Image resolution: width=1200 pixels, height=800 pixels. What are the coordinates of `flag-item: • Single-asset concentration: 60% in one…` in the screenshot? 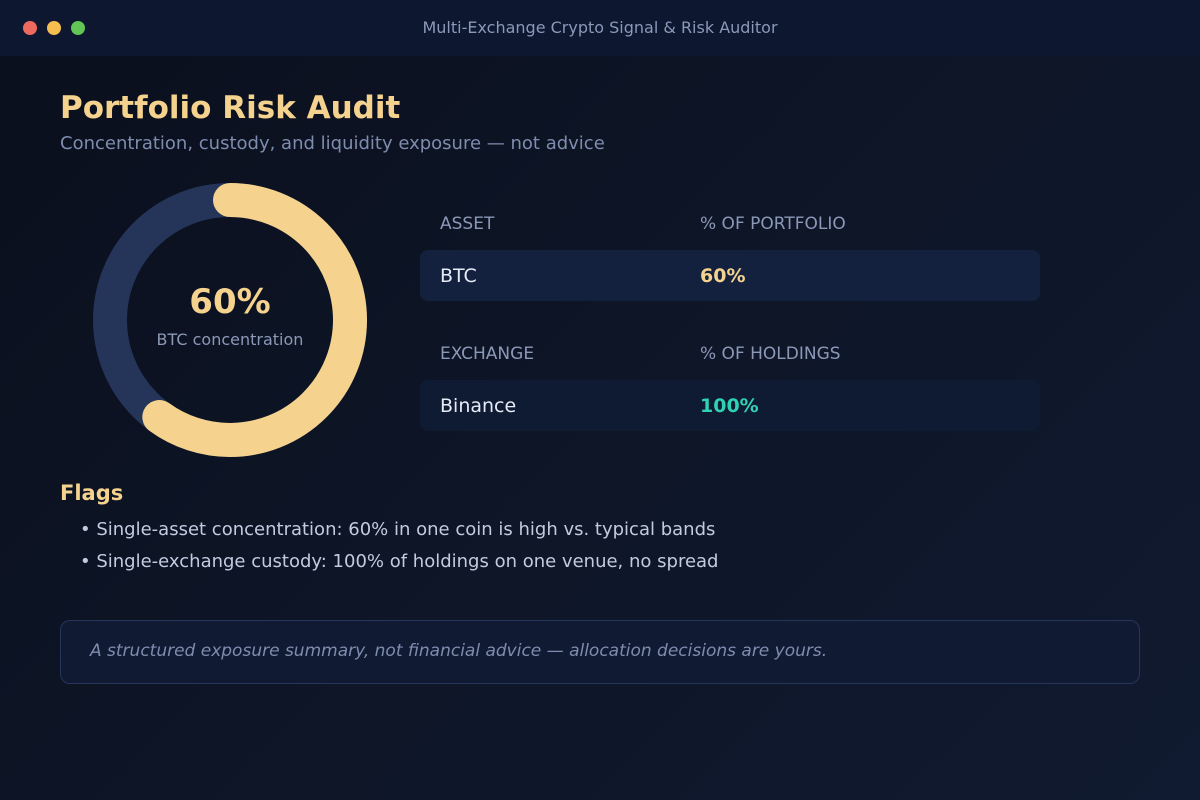 It's located at (398, 529).